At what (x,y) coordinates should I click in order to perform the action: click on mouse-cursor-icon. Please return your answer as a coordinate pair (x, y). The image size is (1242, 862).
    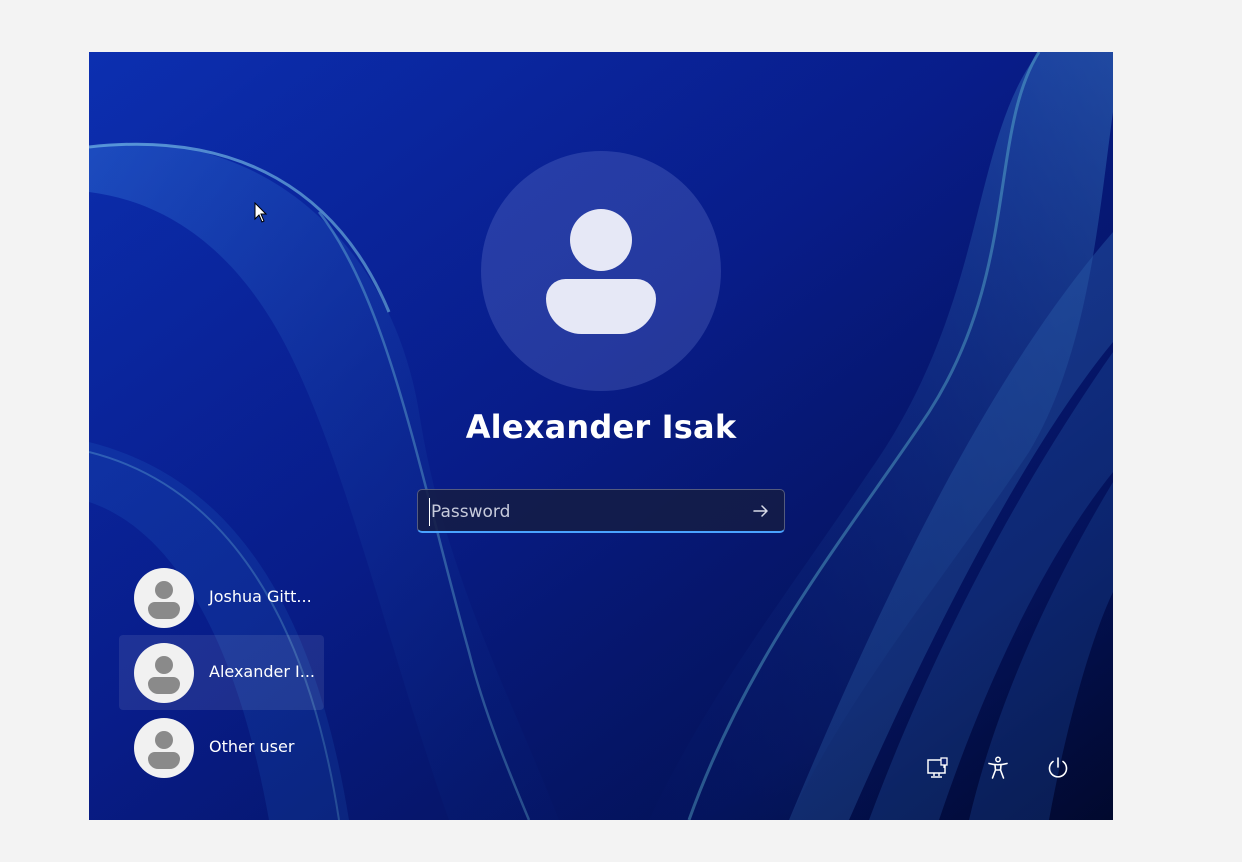
    Looking at the image, I should click on (261, 212).